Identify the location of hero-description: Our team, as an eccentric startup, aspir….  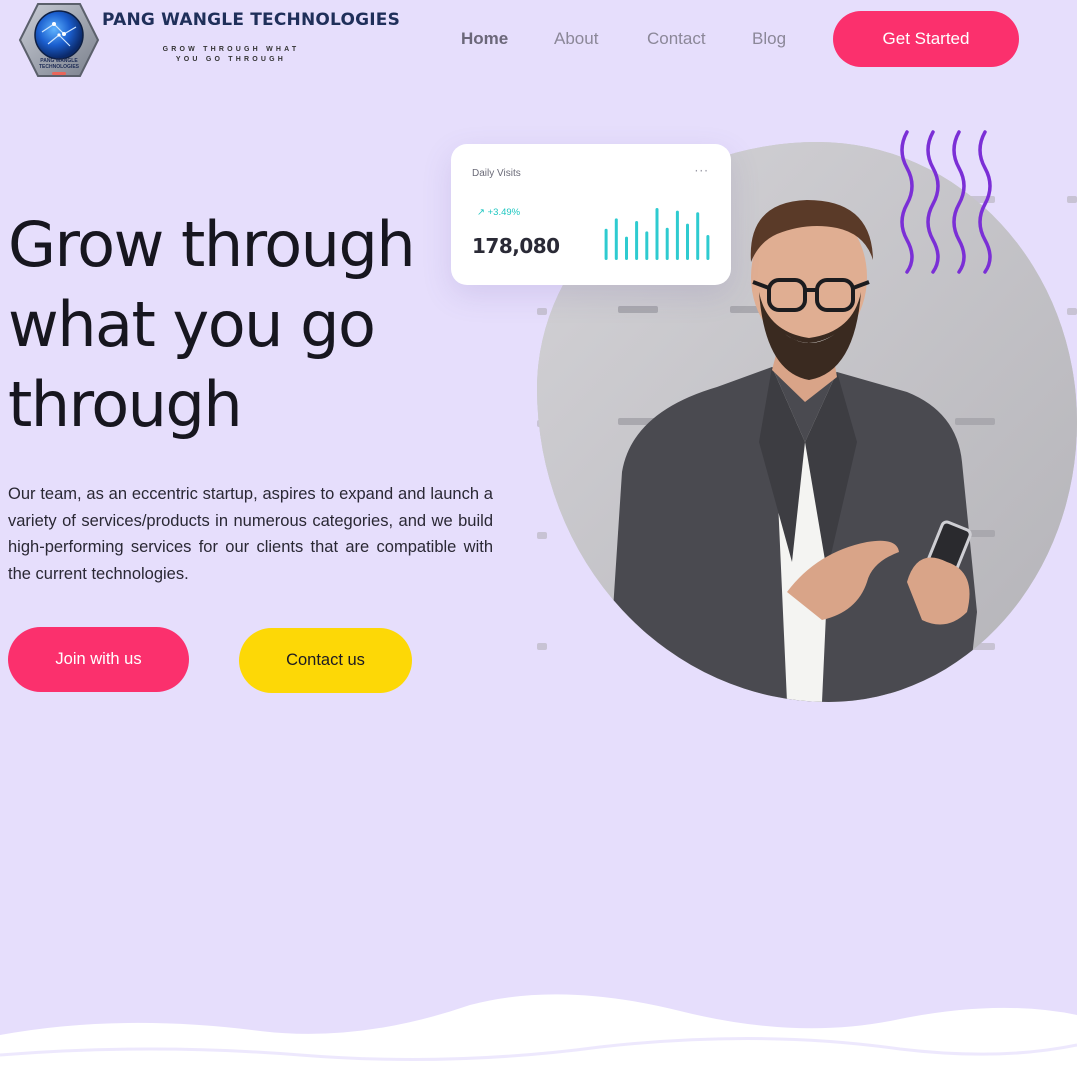
(250, 534).